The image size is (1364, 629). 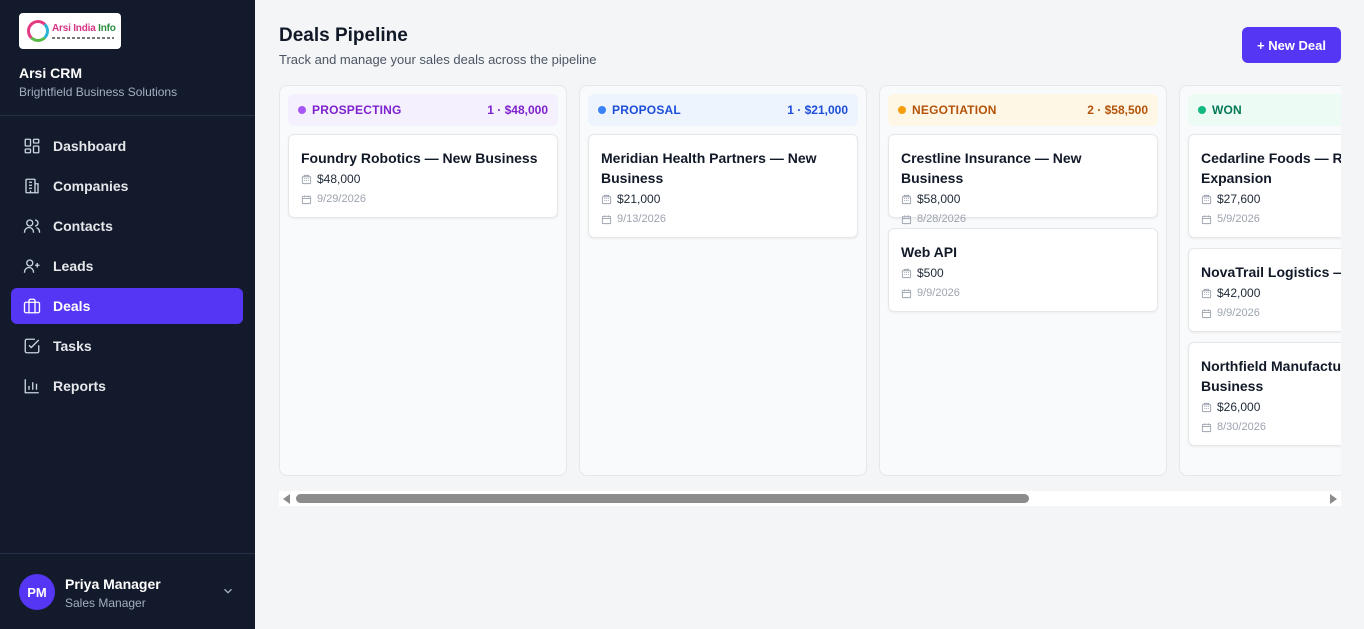 What do you see at coordinates (341, 199) in the screenshot?
I see `deal-close-date: 9/29/2026` at bounding box center [341, 199].